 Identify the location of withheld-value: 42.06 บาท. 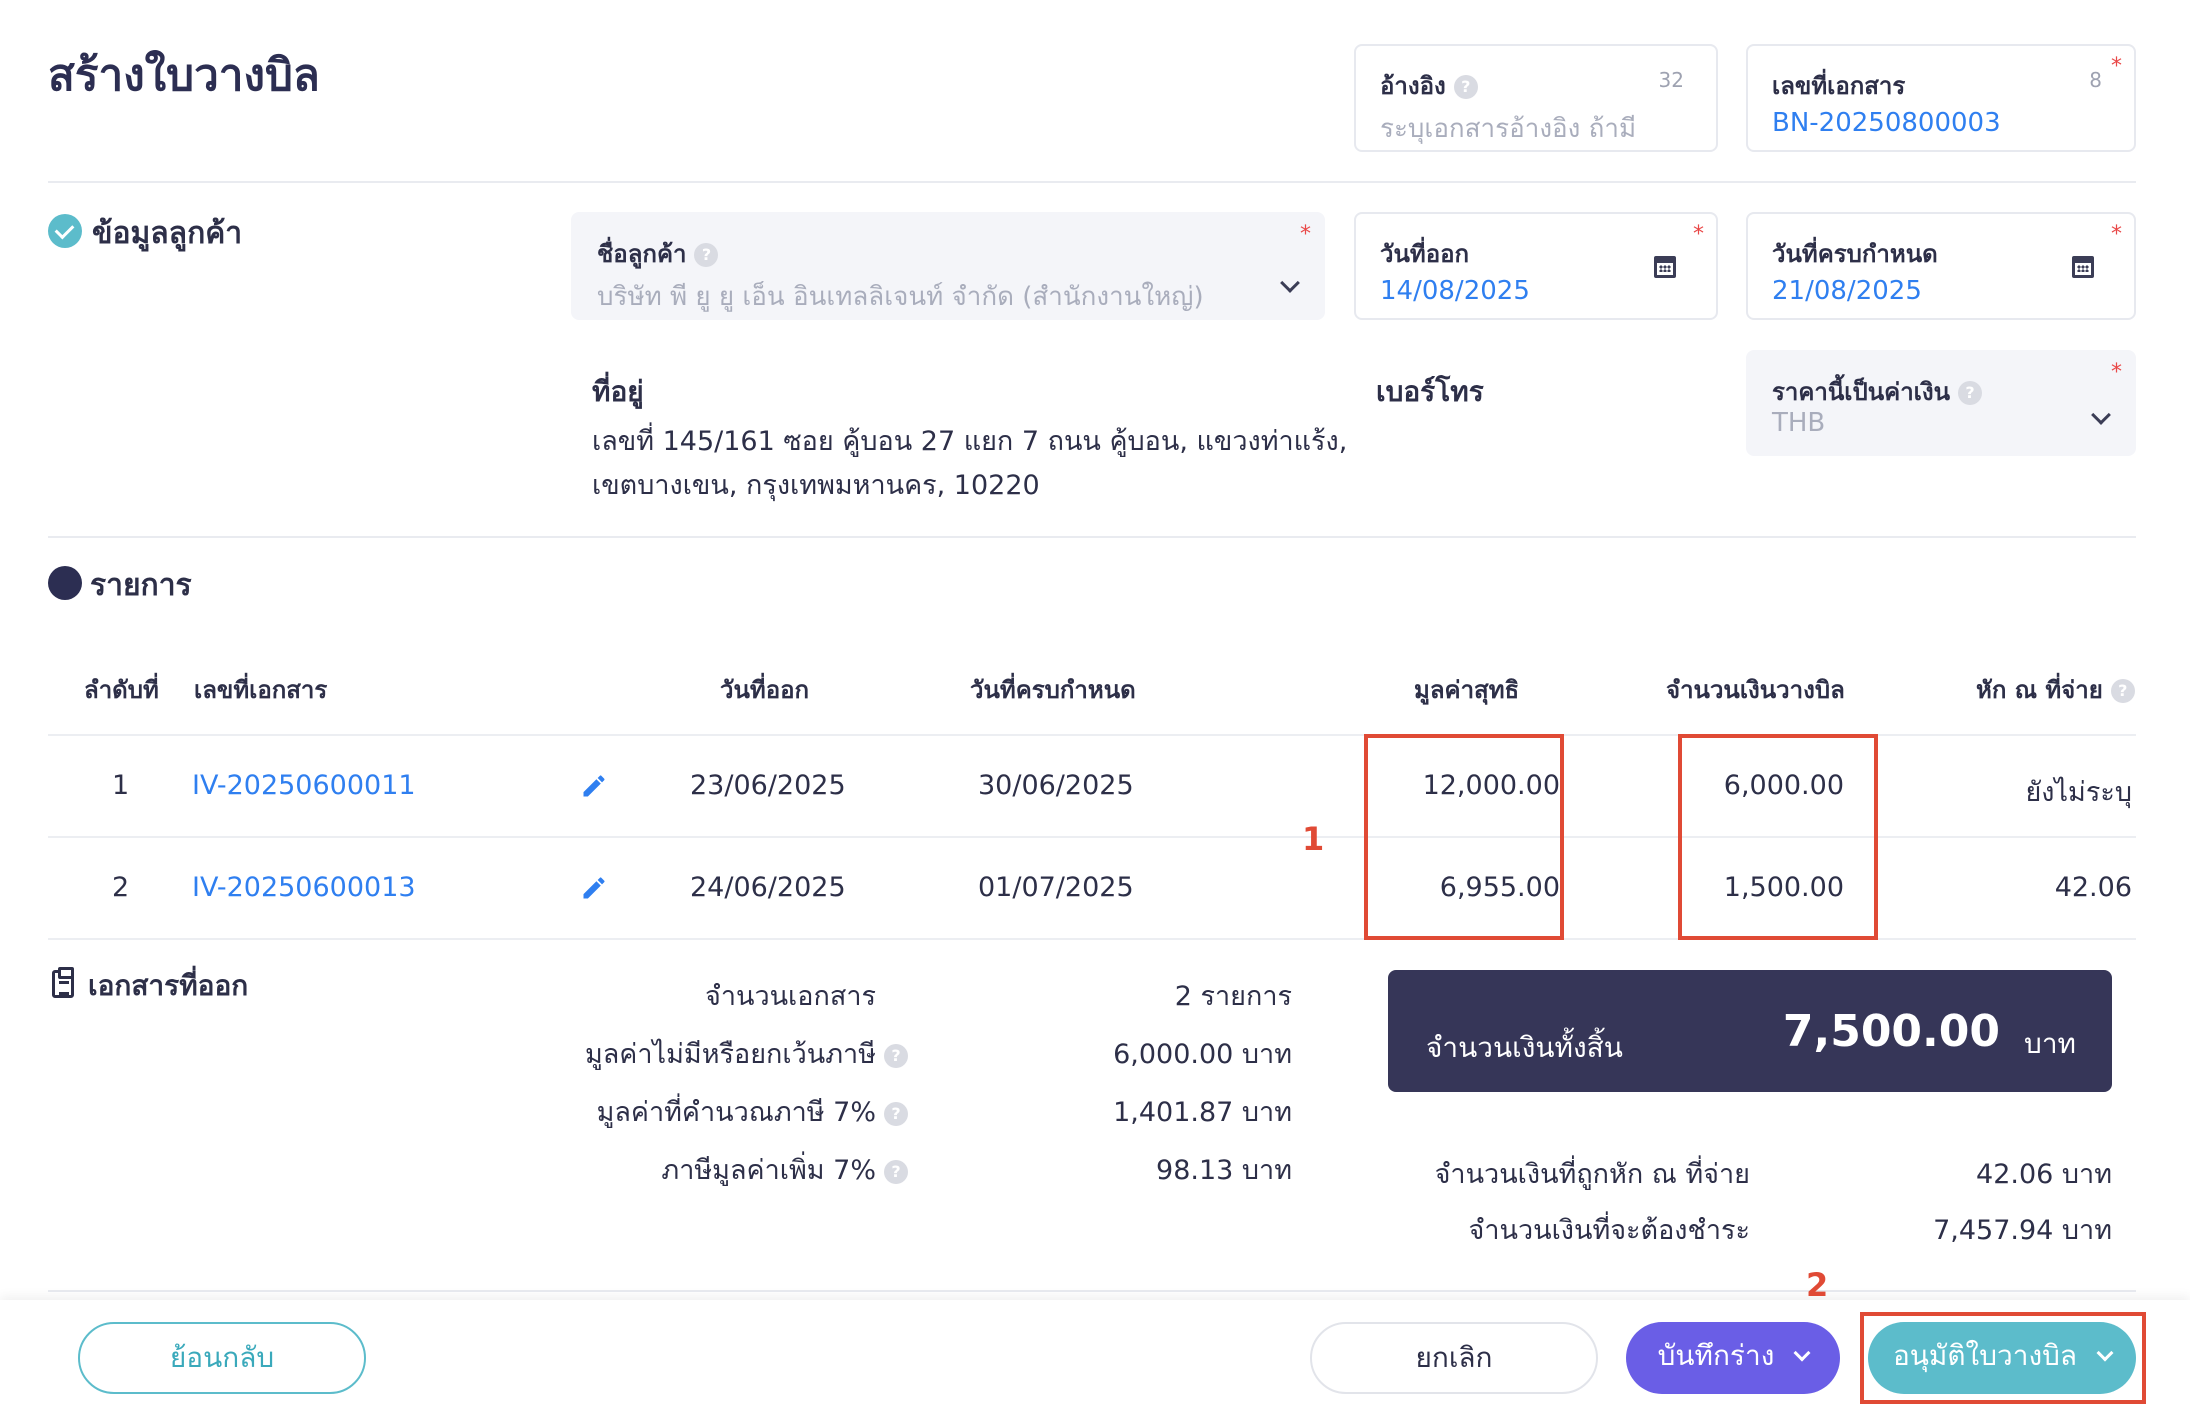
(2044, 1174).